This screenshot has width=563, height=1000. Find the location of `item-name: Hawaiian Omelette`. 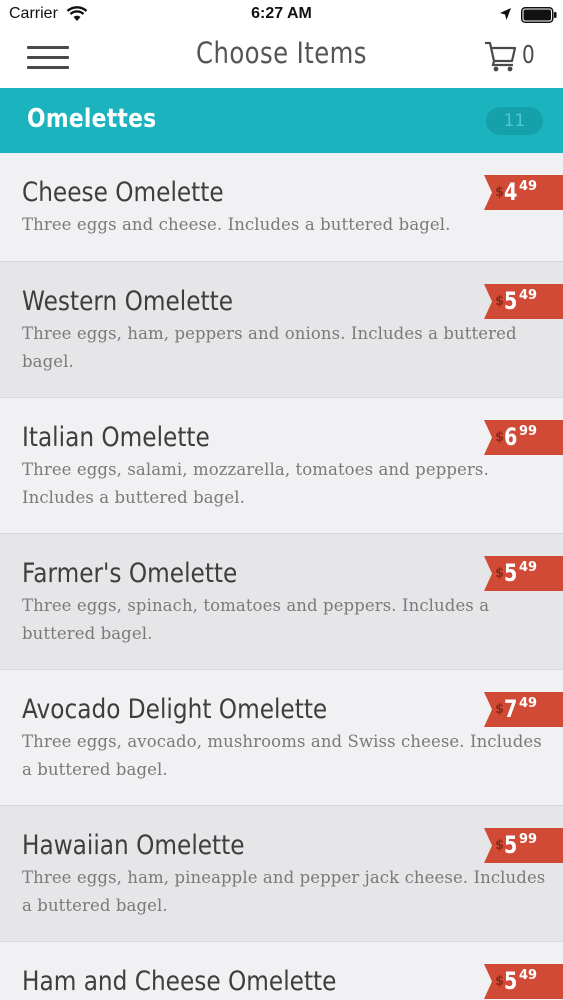

item-name: Hawaiian Omelette is located at coordinates (133, 845).